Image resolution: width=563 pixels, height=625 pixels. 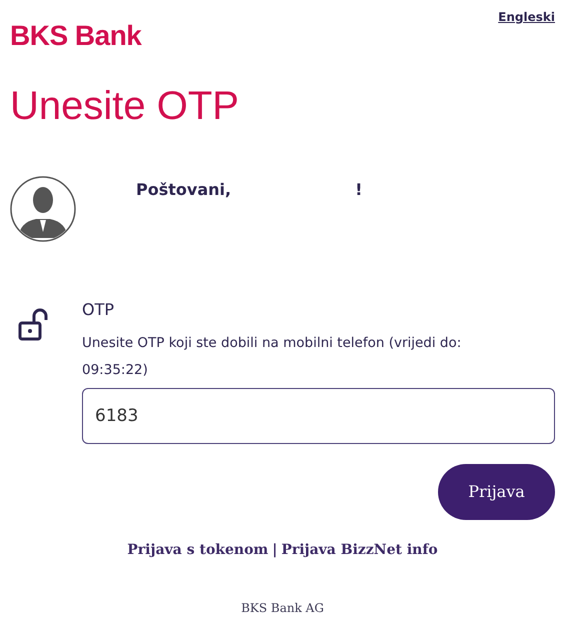 I want to click on otp-label: OTP, so click(x=99, y=310).